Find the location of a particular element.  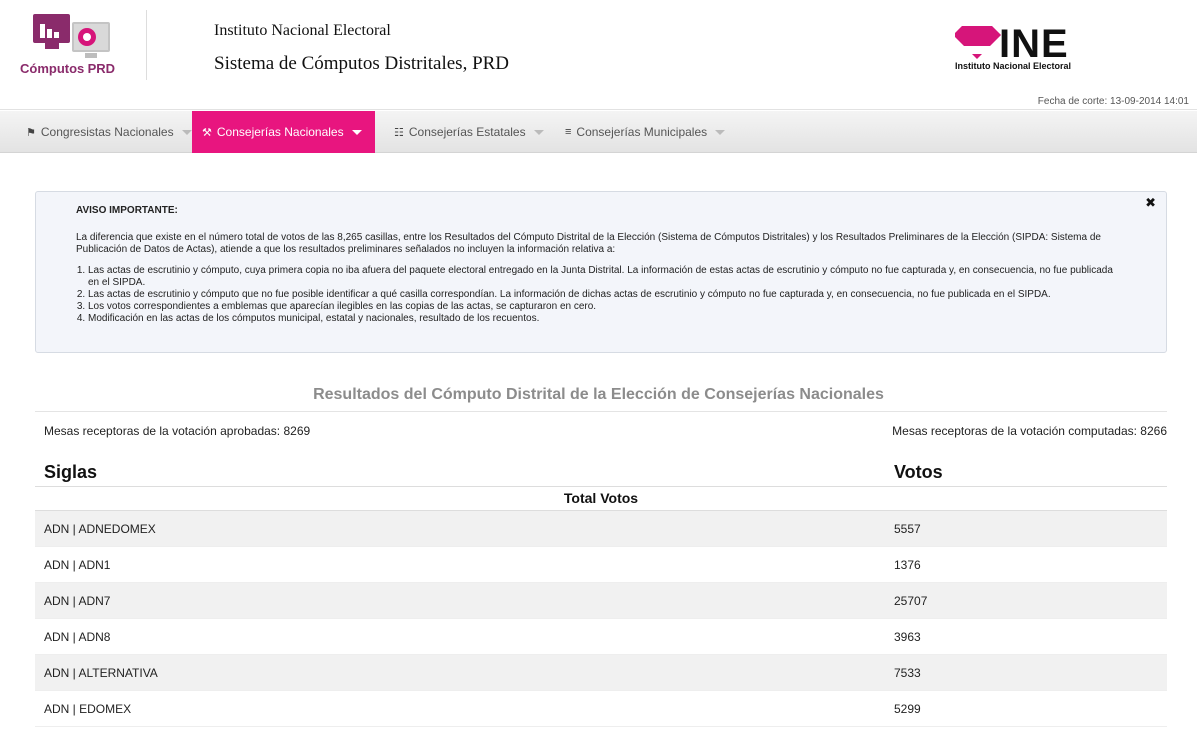

flag-icon: ⚑ is located at coordinates (31, 132).